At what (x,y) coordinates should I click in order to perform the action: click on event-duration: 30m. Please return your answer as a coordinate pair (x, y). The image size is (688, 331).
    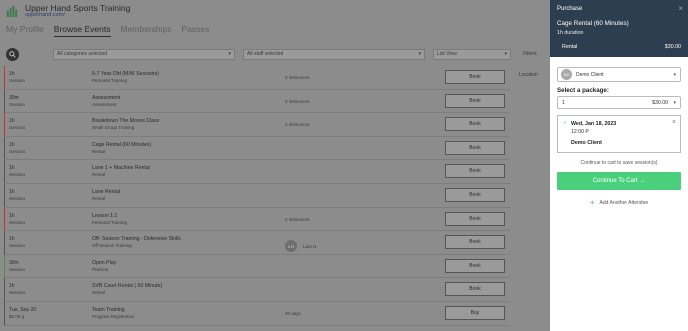
    Looking at the image, I should click on (14, 97).